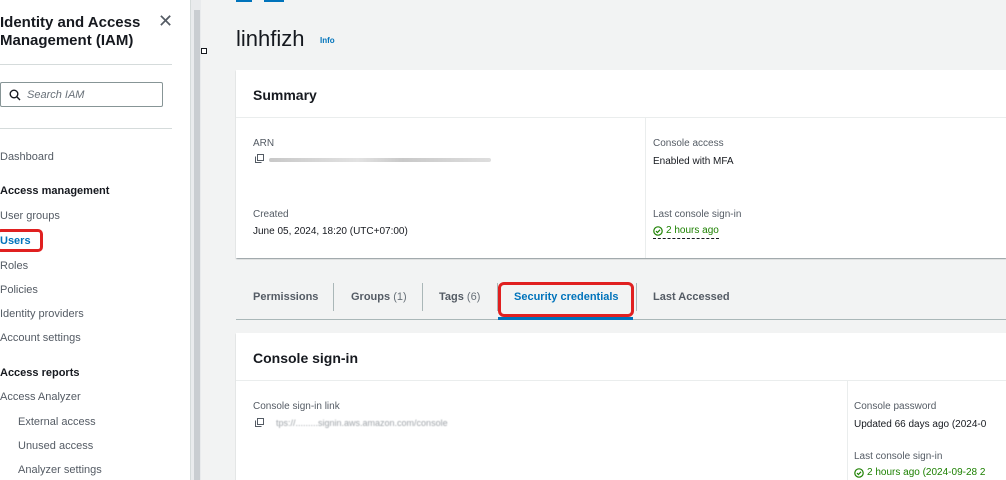  I want to click on close-icon: ✕, so click(165, 21).